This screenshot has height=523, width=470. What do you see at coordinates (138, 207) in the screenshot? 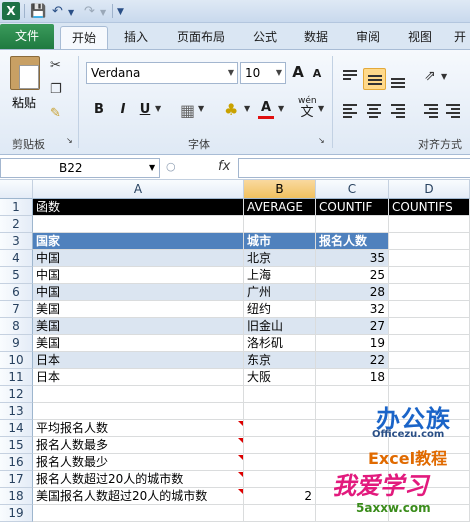
I see `cell-a1: 函数` at bounding box center [138, 207].